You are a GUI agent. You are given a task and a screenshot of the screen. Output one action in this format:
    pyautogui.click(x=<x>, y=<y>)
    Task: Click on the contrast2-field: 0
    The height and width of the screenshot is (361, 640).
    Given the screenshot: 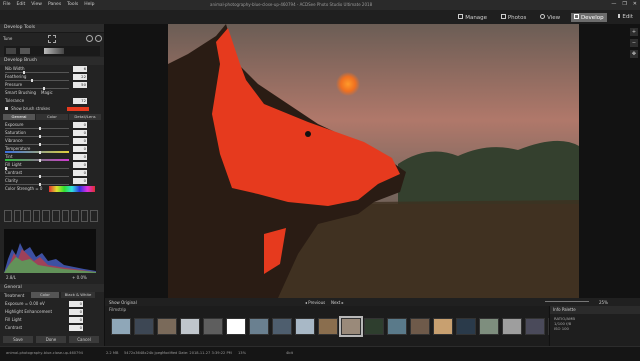 What is the action you would take?
    pyautogui.click(x=76, y=328)
    